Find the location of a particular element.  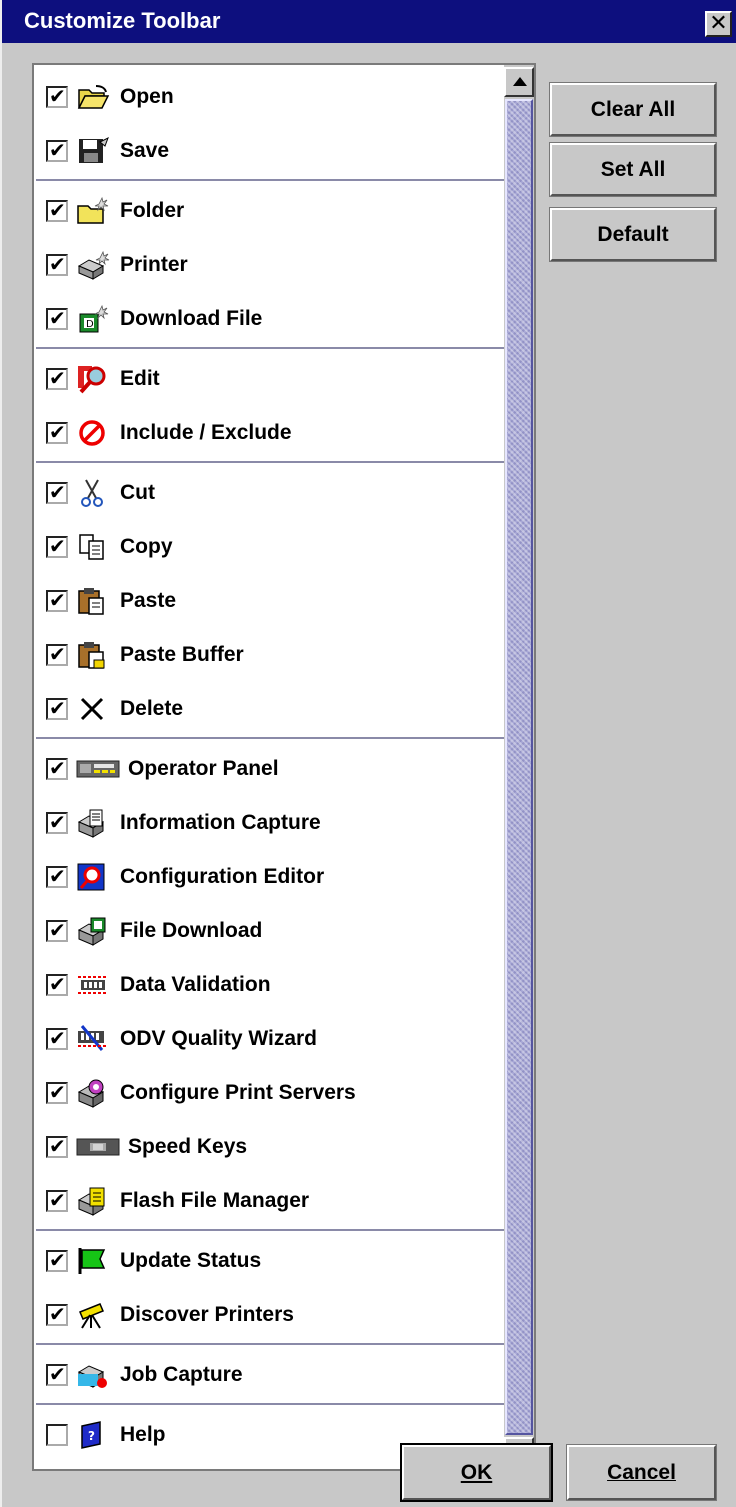

checkbox-unchecked is located at coordinates (57, 1435).